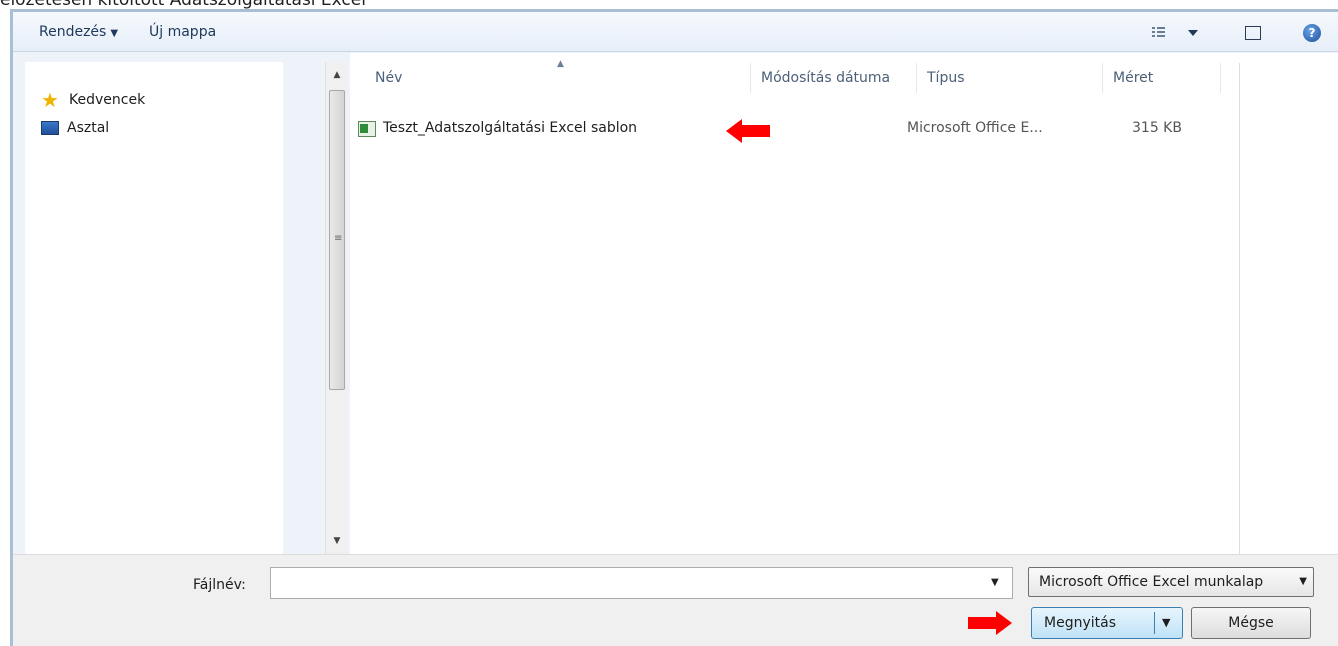 The image size is (1338, 646). I want to click on scrollbar-thumb: ≡, so click(337, 240).